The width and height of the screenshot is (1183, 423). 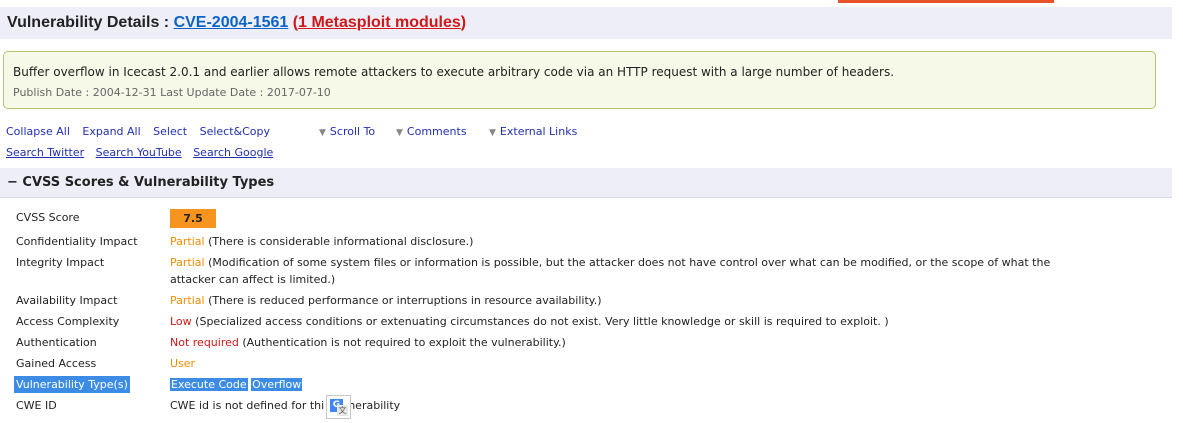 I want to click on authentication-level: Not required, so click(x=204, y=342).